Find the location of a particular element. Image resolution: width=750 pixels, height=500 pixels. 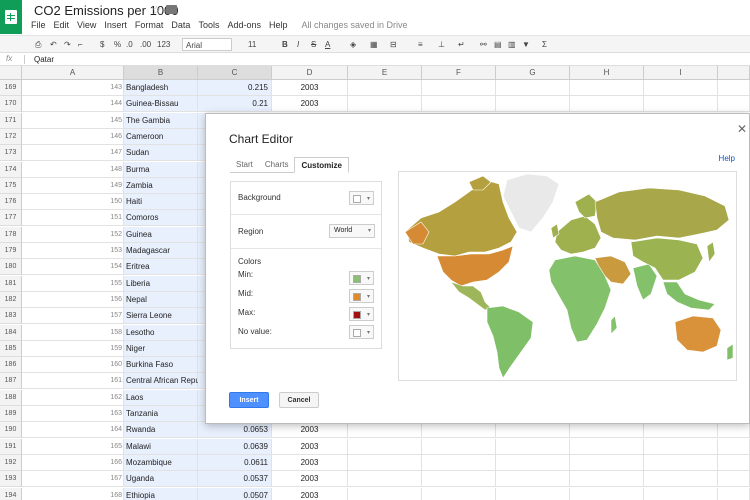

merge-cells-icon: ⊟ is located at coordinates (393, 44).